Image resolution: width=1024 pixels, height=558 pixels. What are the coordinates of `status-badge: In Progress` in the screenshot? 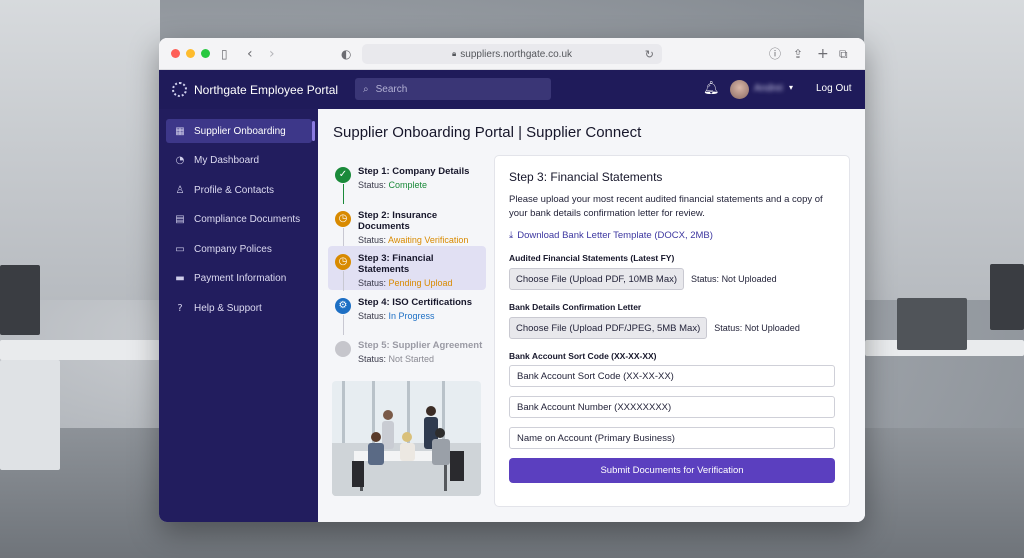 It's located at (411, 315).